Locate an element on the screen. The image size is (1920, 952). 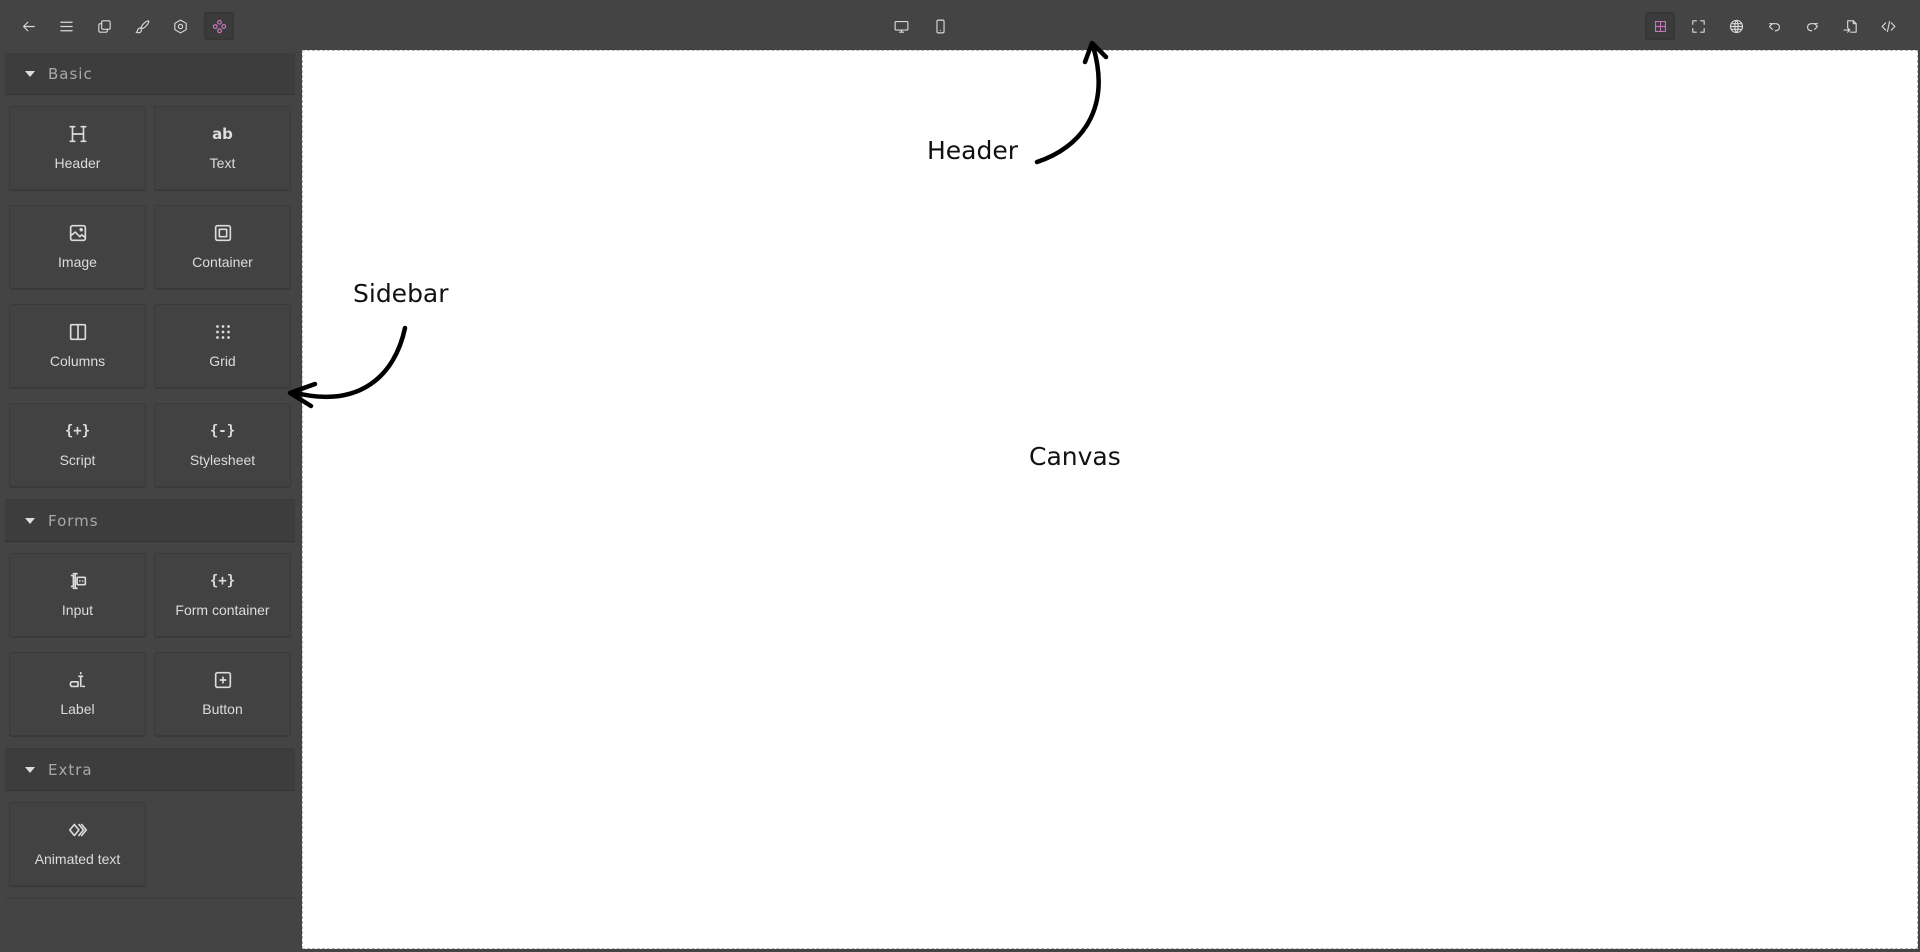
import-button is located at coordinates (1850, 26).